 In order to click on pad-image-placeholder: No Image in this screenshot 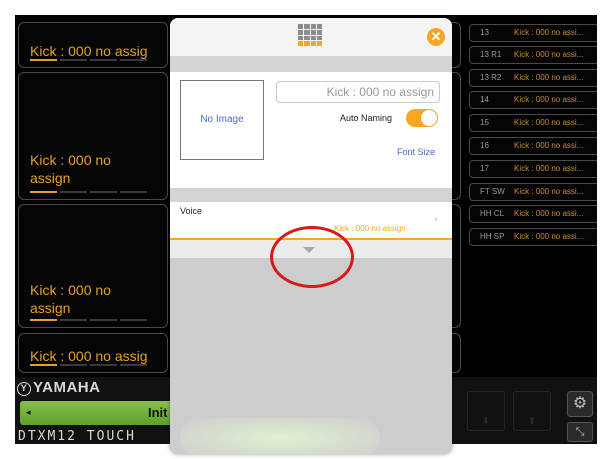, I will do `click(222, 120)`.